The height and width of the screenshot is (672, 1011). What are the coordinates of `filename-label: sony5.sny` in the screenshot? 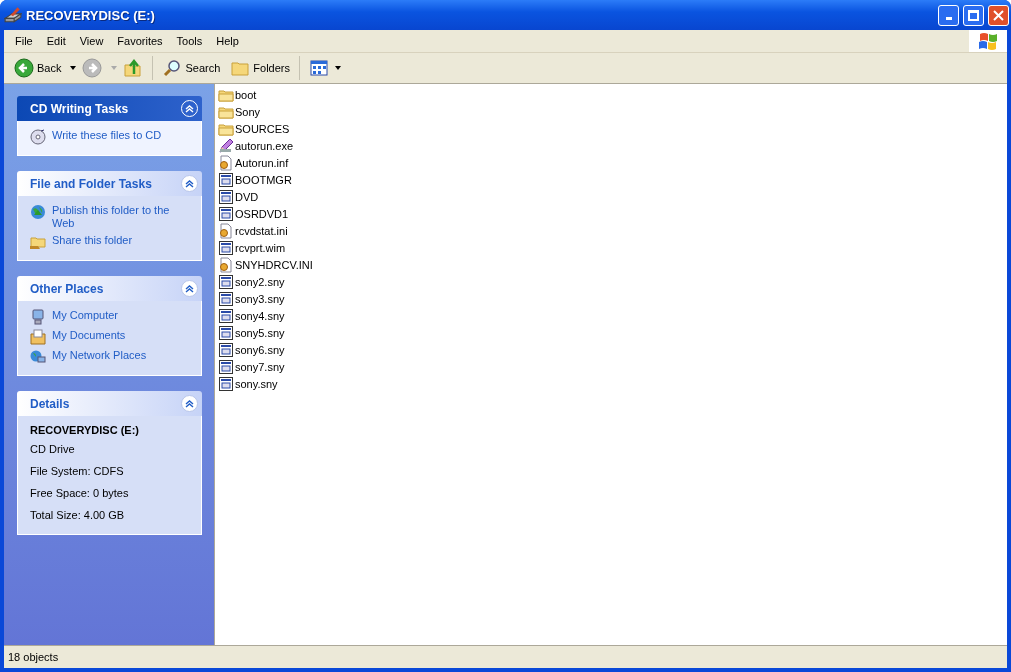 It's located at (260, 332).